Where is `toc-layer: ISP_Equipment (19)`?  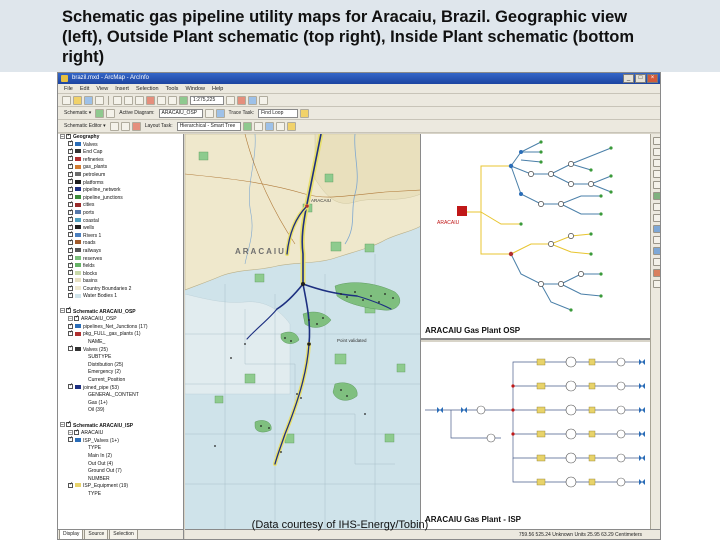
toc-layer: ISP_Equipment (19) is located at coordinates (120, 486).